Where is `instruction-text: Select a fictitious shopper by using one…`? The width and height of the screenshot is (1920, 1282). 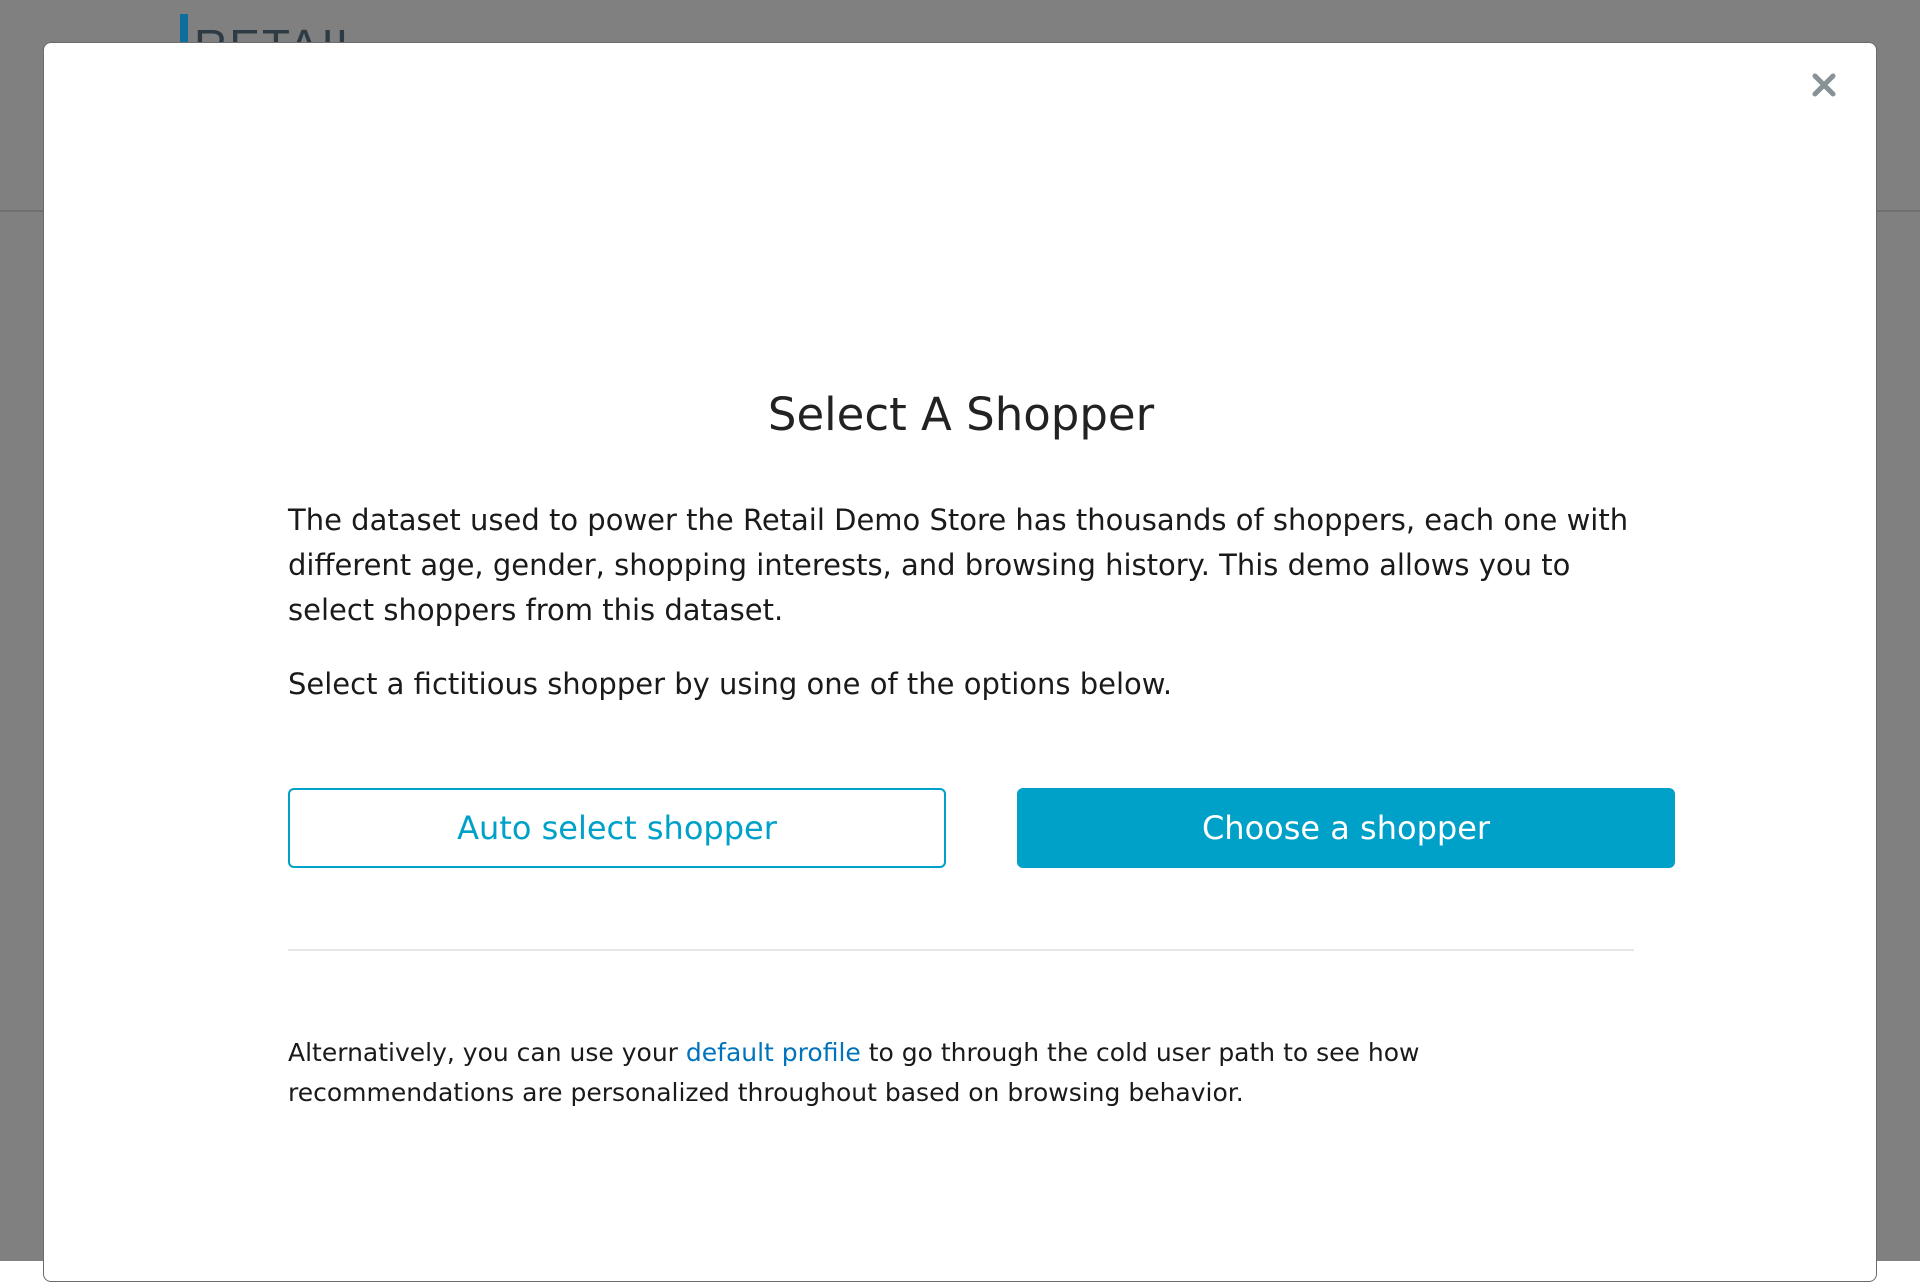
instruction-text: Select a fictitious shopper by using one… is located at coordinates (730, 684).